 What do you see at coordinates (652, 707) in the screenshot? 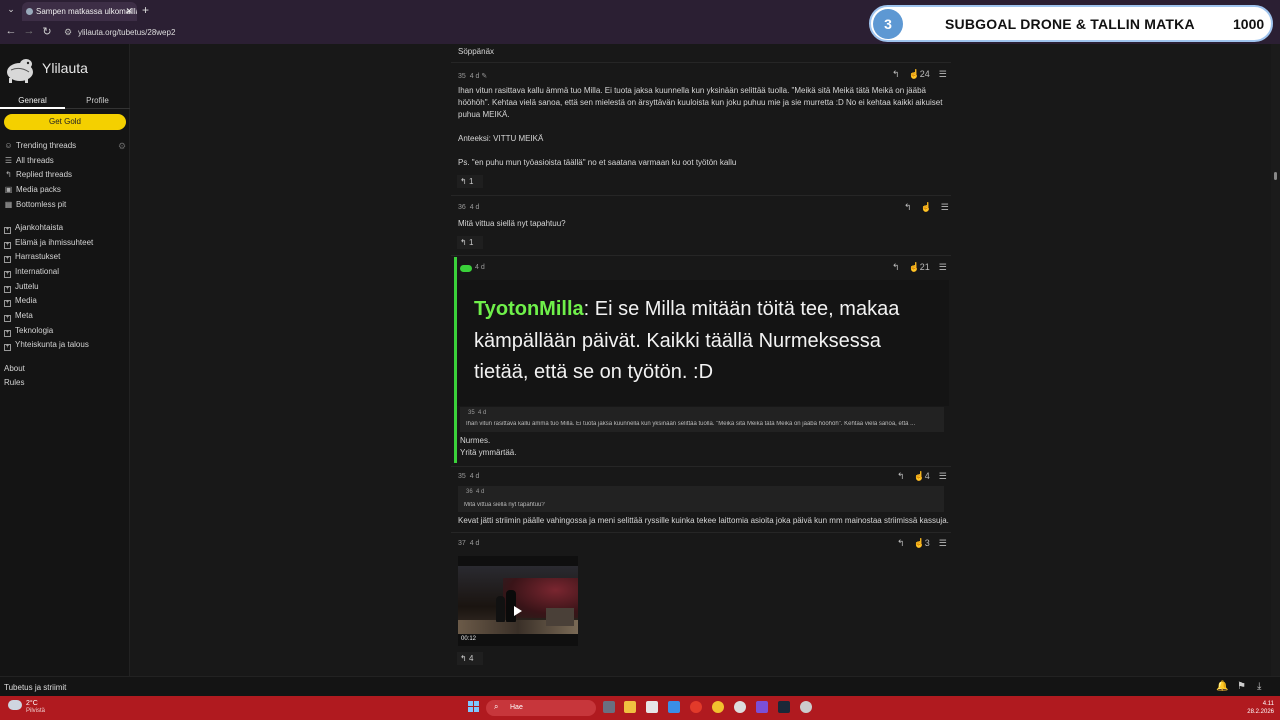
I see `store-icon` at bounding box center [652, 707].